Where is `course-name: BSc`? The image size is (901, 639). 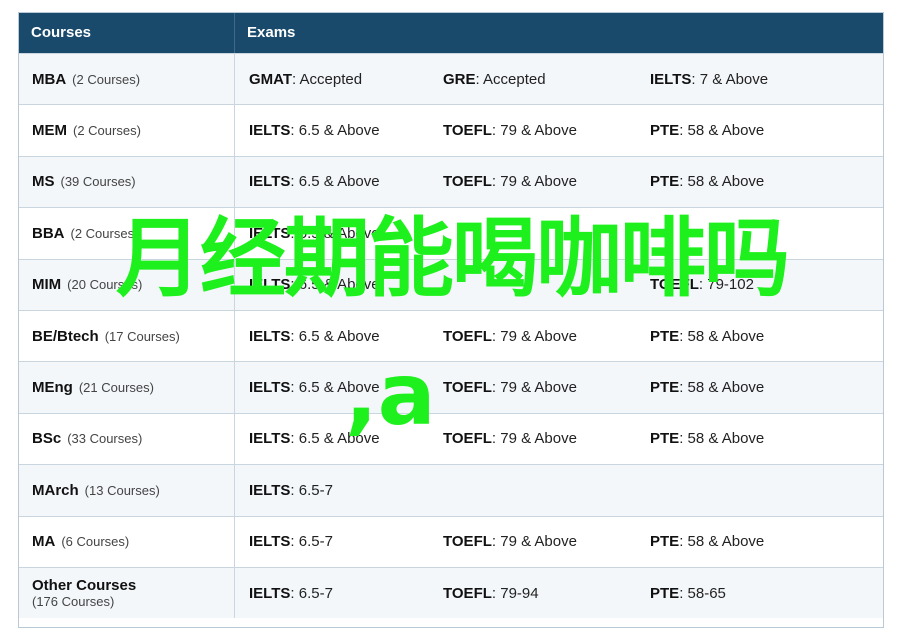 course-name: BSc is located at coordinates (46, 438).